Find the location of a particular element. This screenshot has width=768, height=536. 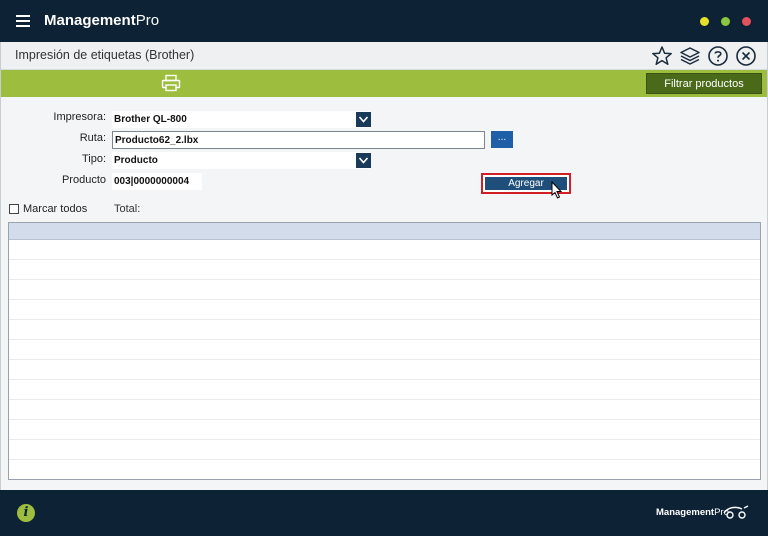

app-title: ManagementPro is located at coordinates (102, 20).